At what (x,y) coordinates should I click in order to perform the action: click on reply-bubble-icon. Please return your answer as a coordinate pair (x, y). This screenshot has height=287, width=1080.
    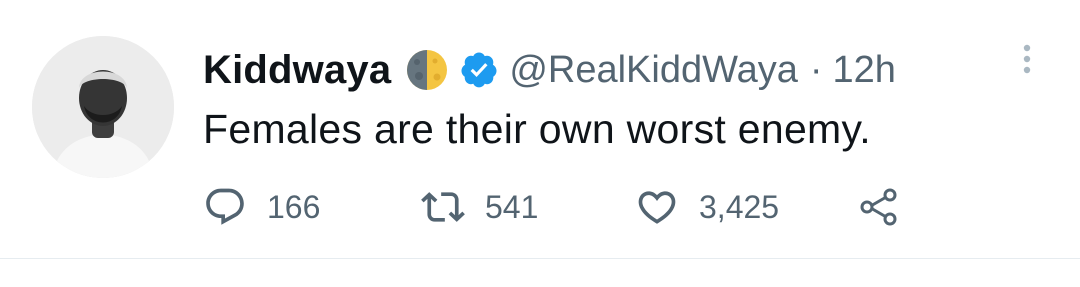
    Looking at the image, I should click on (225, 207).